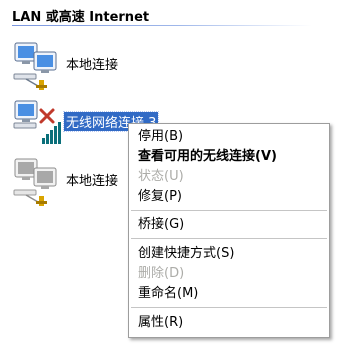 Image resolution: width=360 pixels, height=354 pixels. What do you see at coordinates (229, 254) in the screenshot?
I see `menu-item-create-shortcut: 创建快捷方式(S)` at bounding box center [229, 254].